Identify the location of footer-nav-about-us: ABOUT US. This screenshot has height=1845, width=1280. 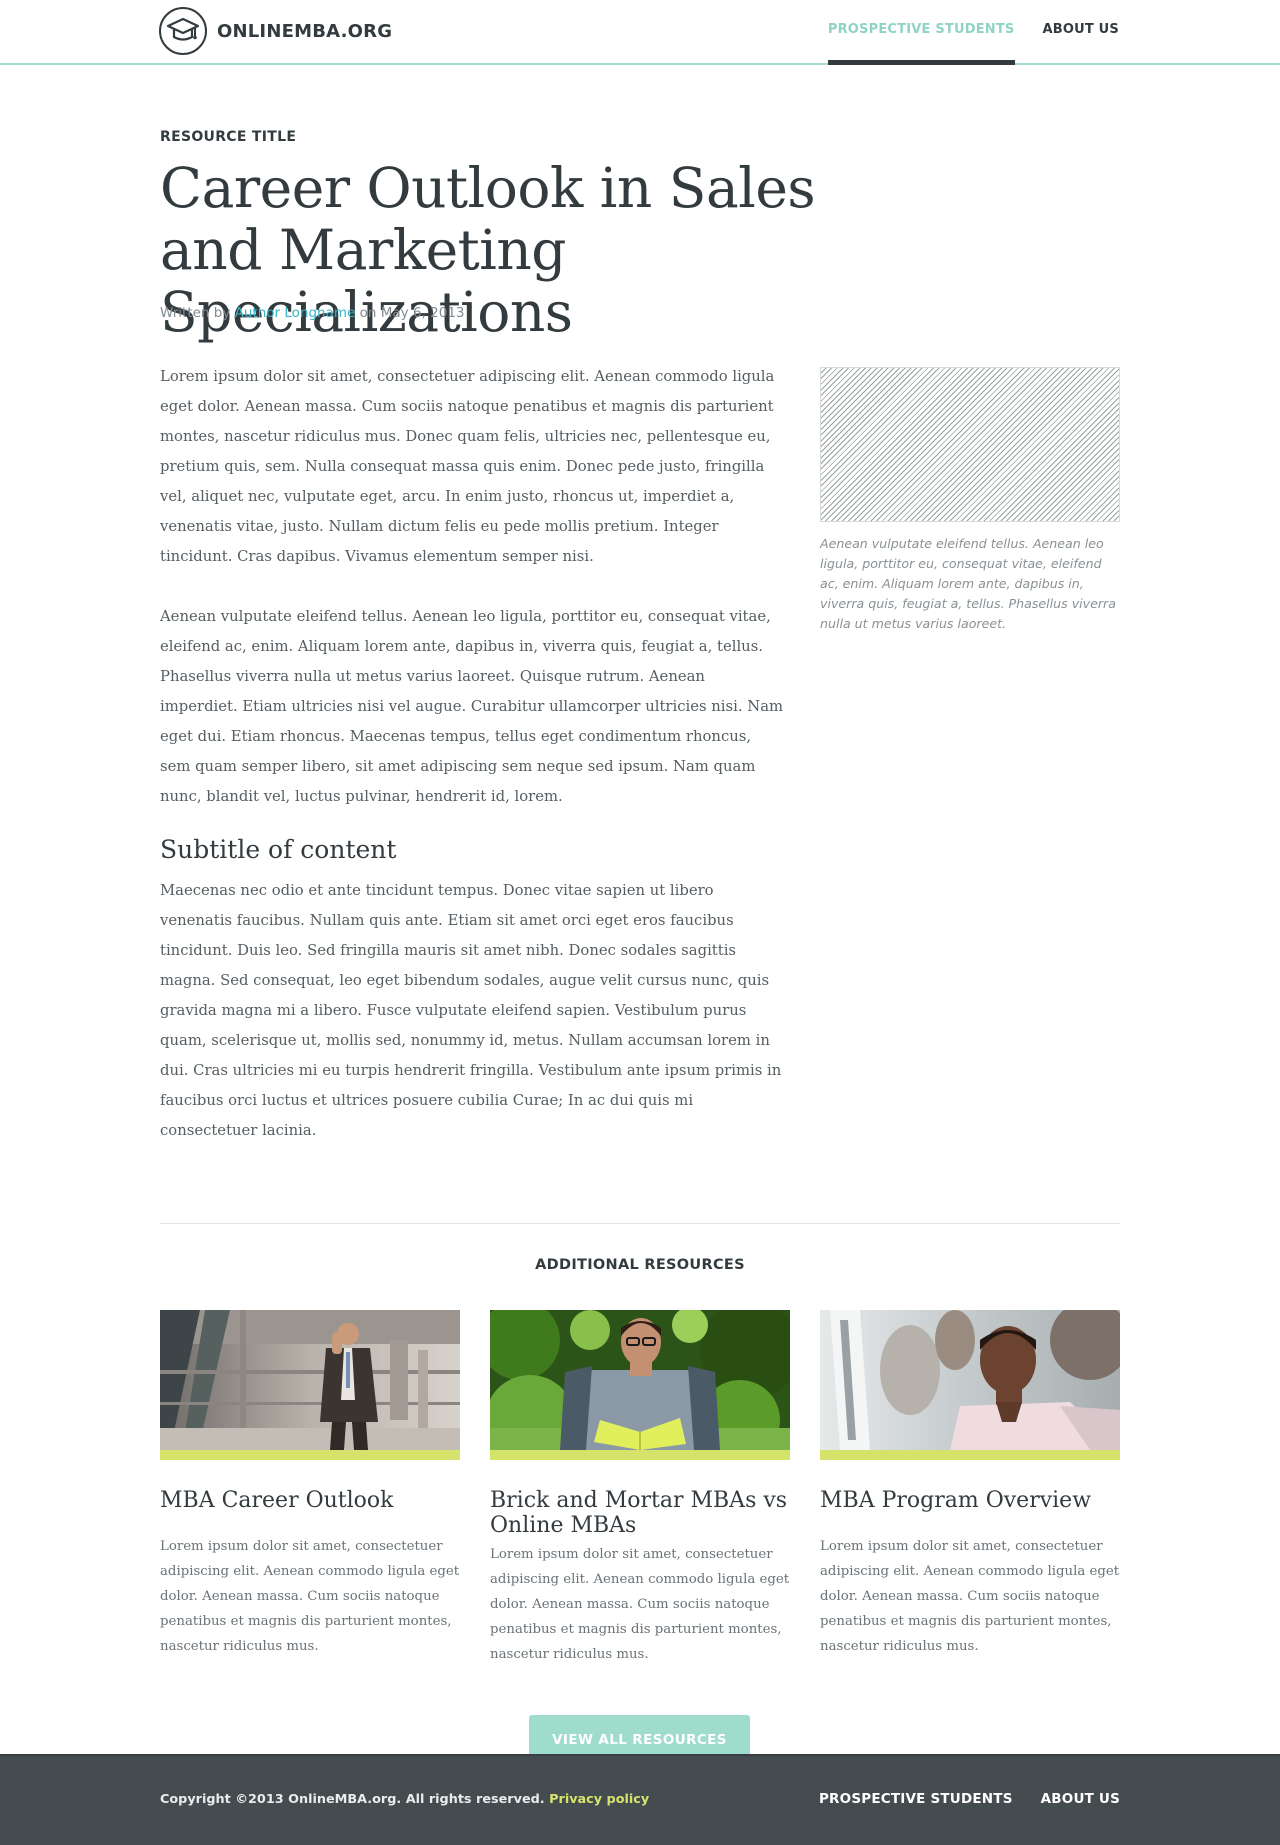
(1080, 1799).